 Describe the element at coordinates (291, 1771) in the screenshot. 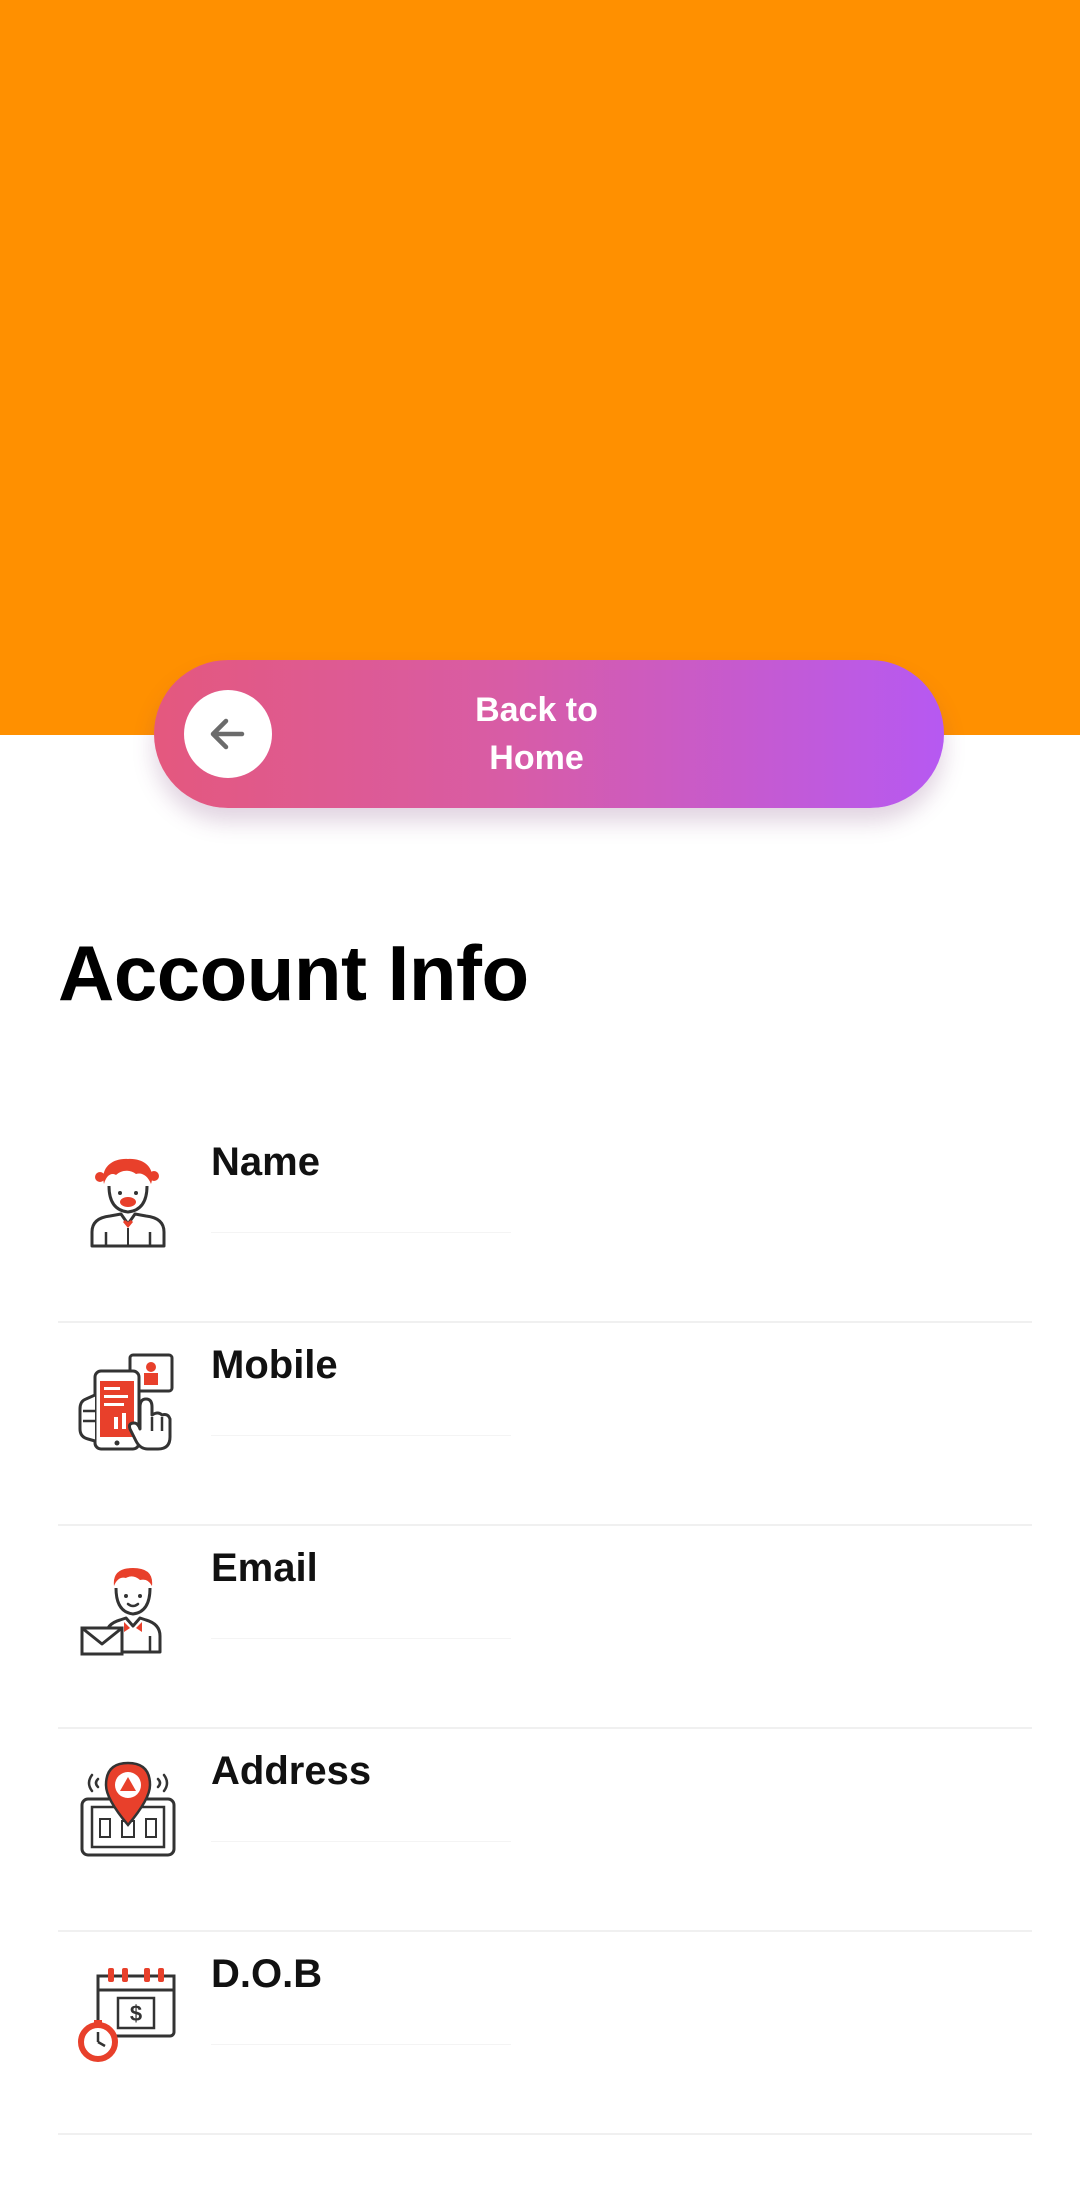

I see `address-label: Address` at that location.